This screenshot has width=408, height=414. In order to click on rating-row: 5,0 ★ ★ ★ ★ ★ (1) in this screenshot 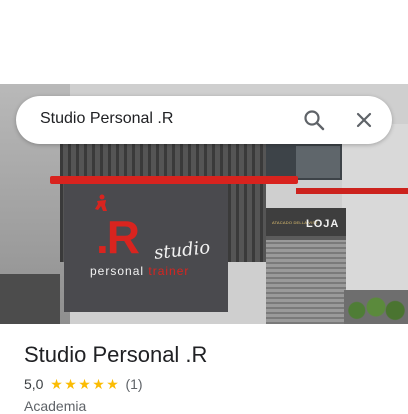, I will do `click(83, 384)`.